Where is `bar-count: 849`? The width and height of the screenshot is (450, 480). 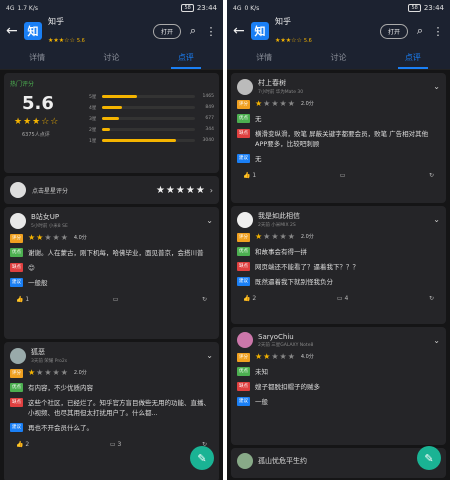
bar-count: 849 is located at coordinates (209, 107).